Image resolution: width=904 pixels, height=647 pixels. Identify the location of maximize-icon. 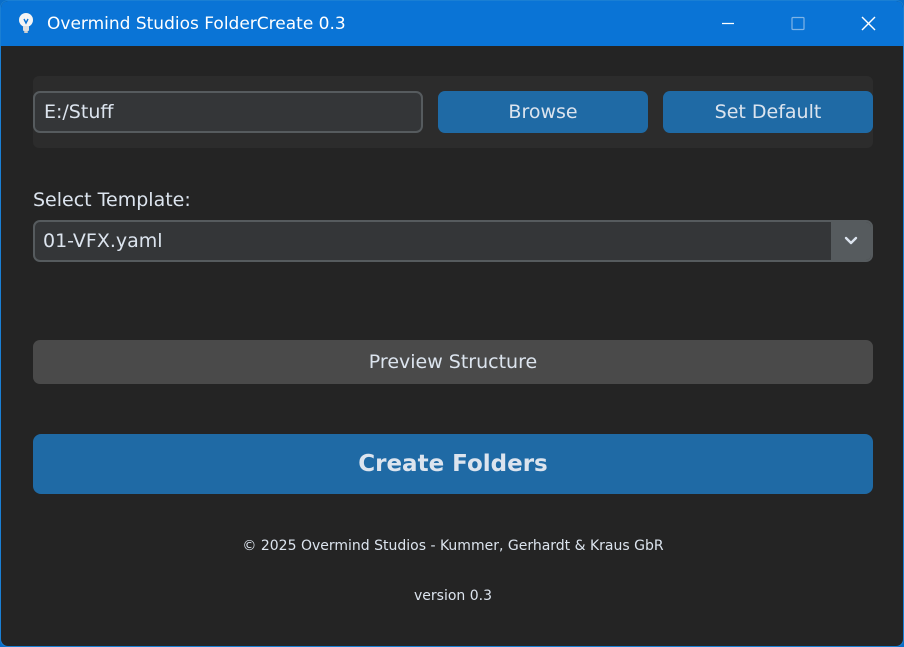
(798, 23).